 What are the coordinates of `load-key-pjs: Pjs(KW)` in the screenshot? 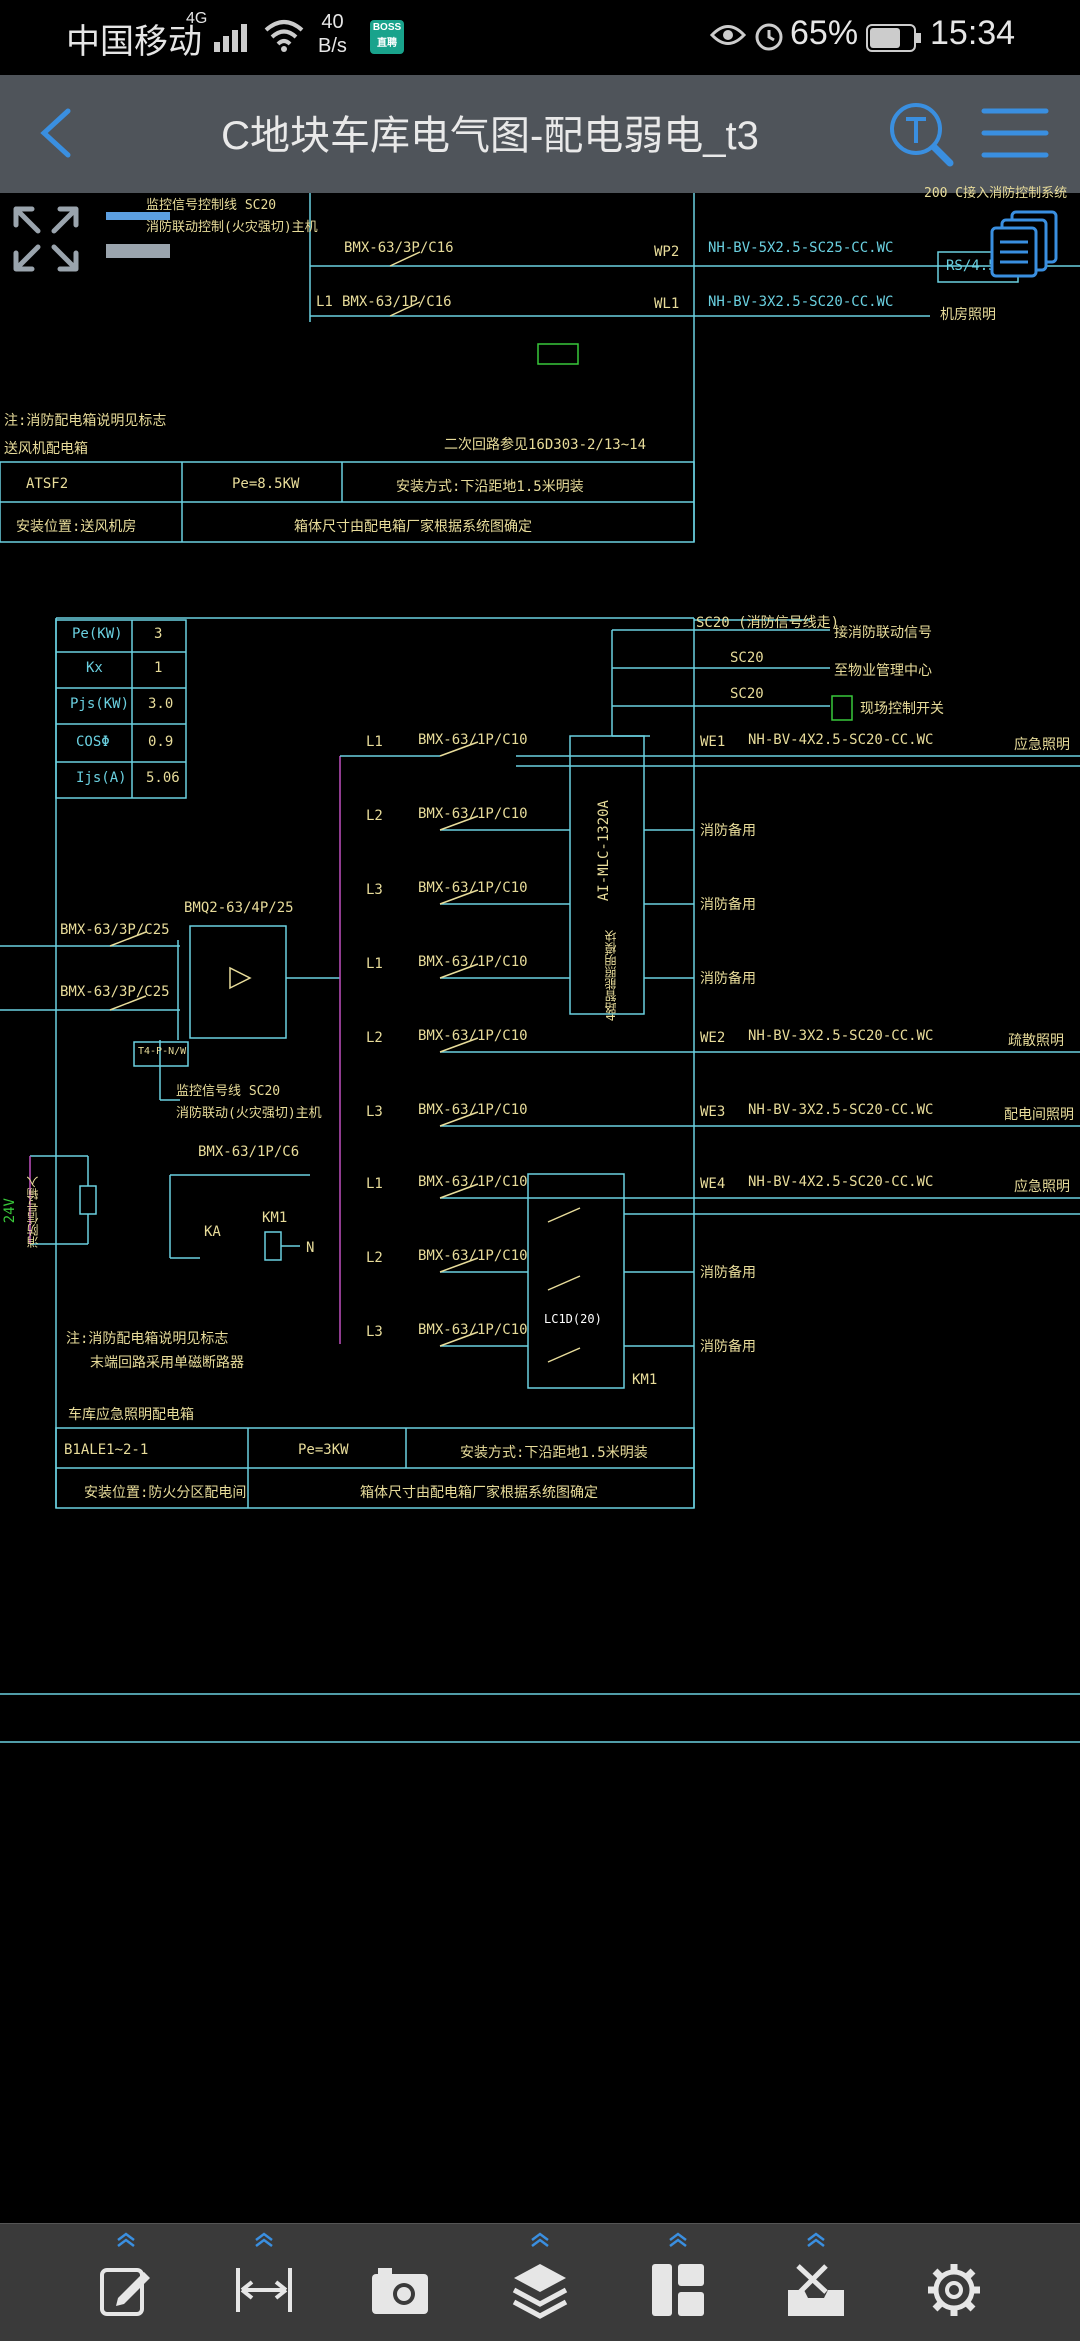 It's located at (100, 704).